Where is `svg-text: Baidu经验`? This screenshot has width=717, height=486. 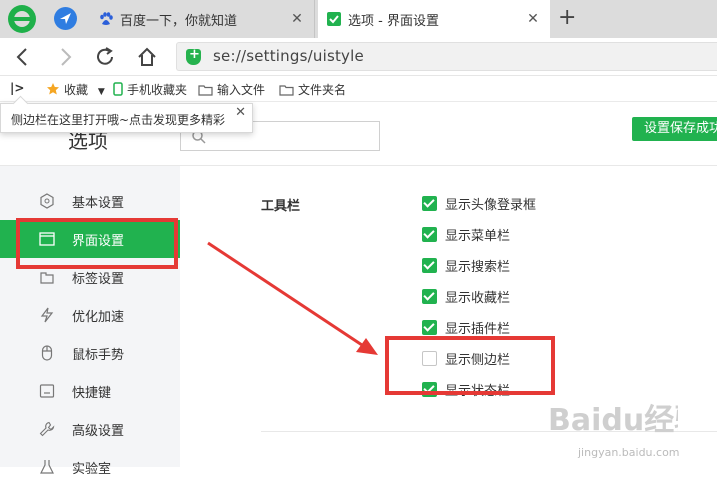 svg-text: Baidu经验 is located at coordinates (613, 420).